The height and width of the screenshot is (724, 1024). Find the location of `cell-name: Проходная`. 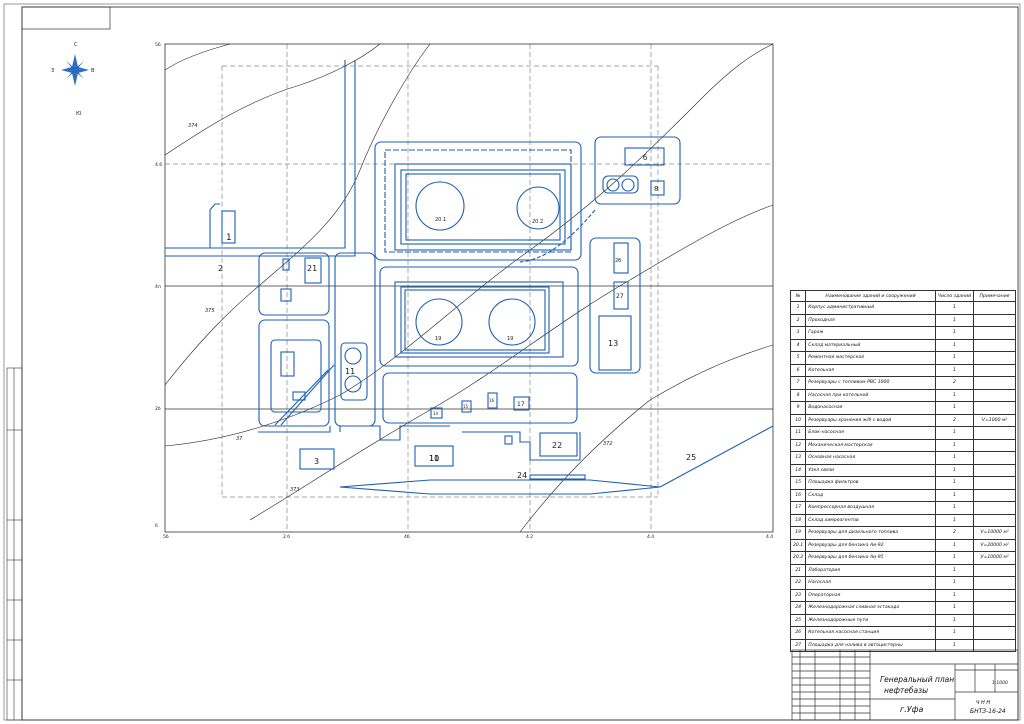

cell-name: Проходная is located at coordinates (870, 320).